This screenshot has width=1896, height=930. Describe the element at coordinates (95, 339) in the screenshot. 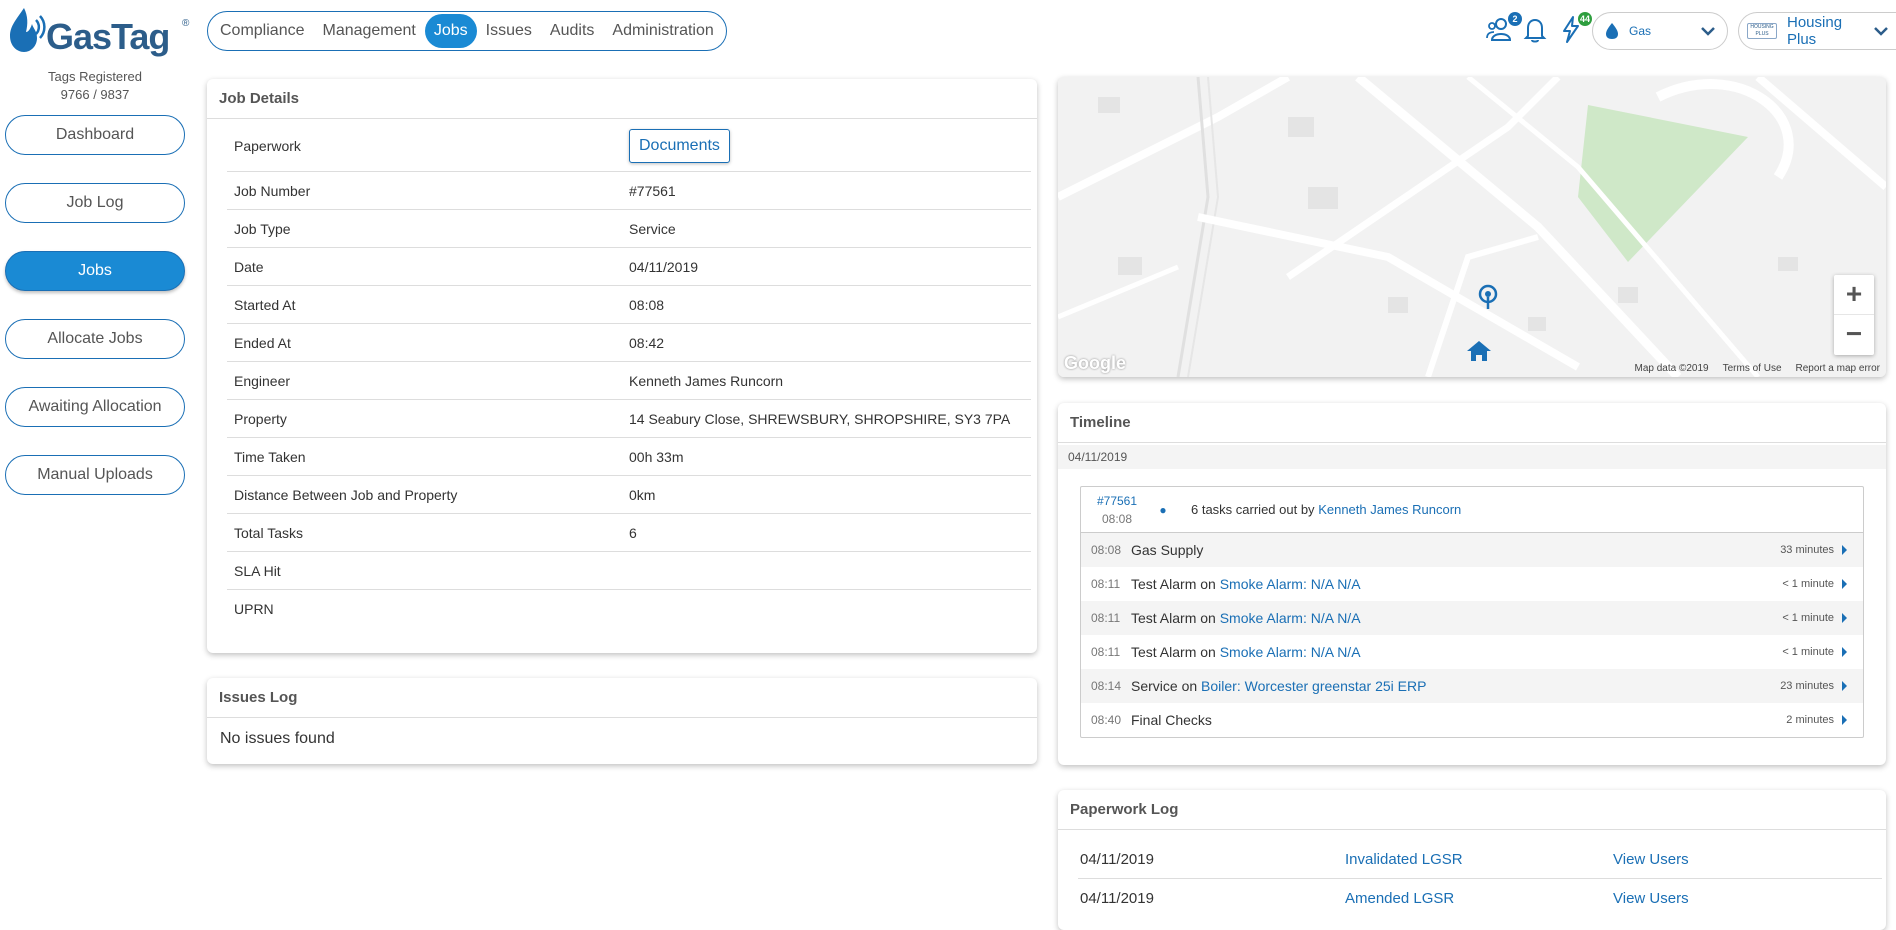

I see `sidebar-item-allocate-jobs: Allocate Jobs` at that location.